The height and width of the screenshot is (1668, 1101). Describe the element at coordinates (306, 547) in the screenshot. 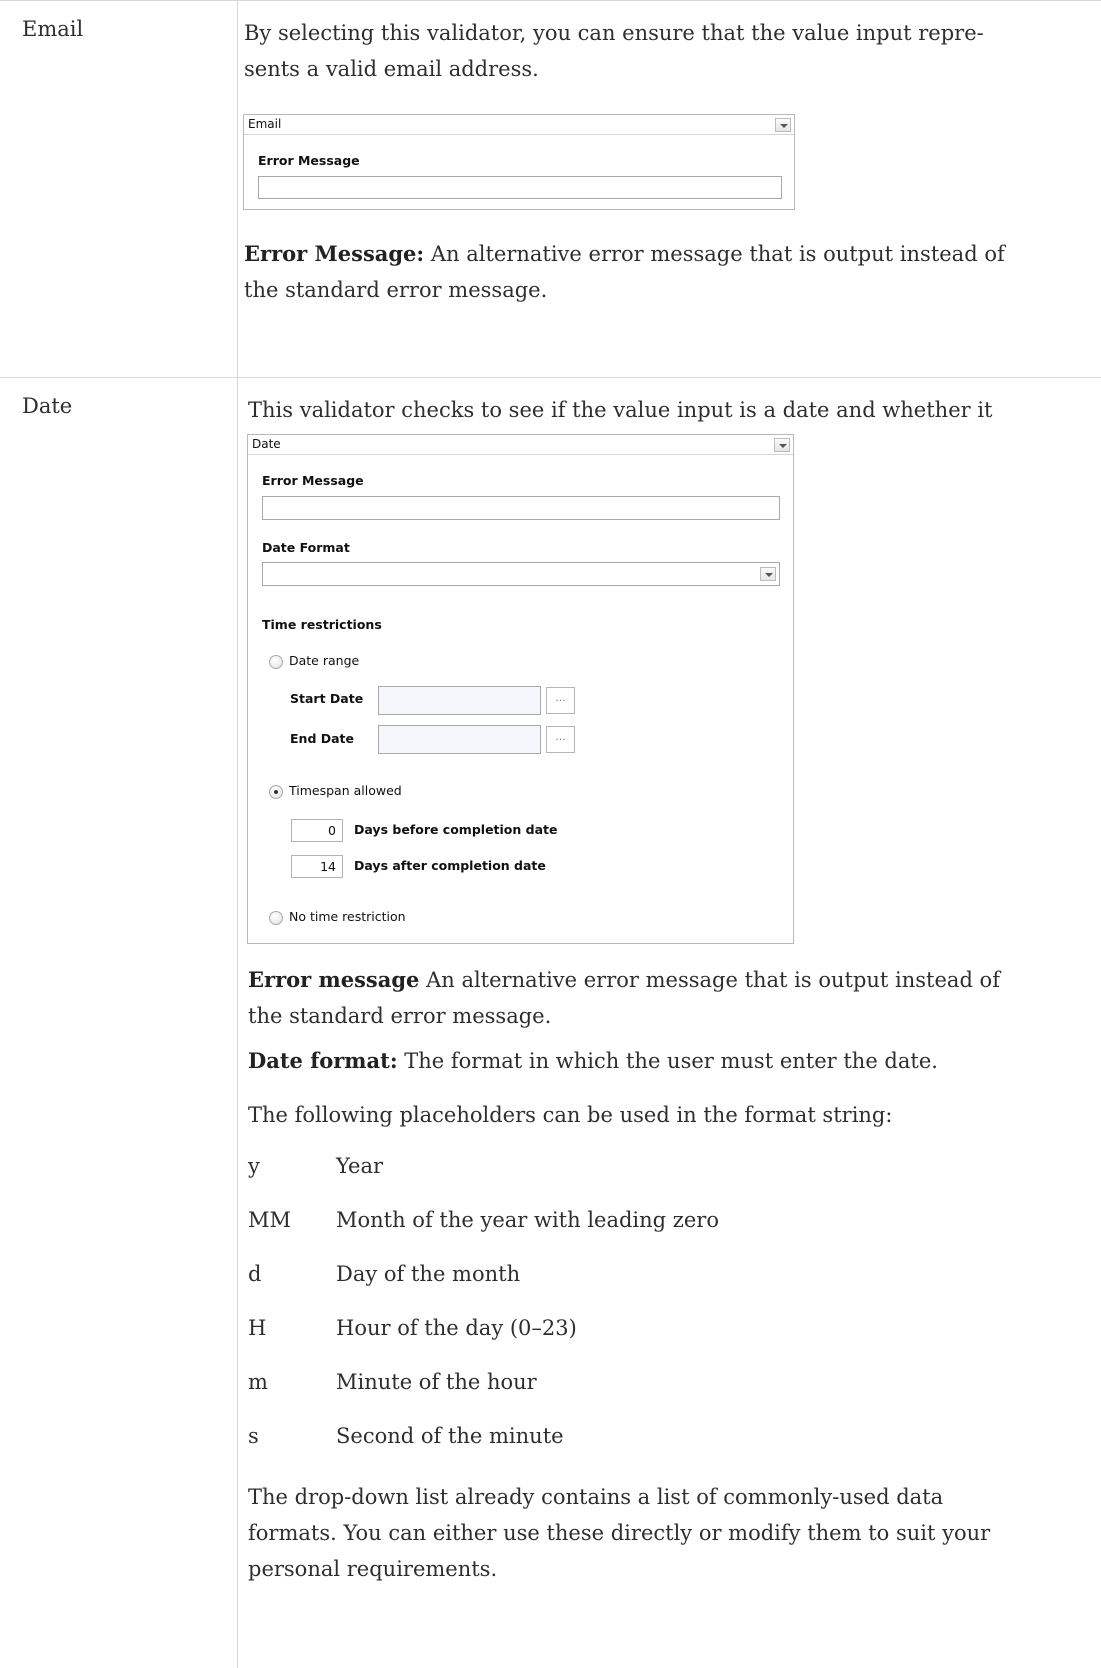

I see `date-format-label: Date Format` at that location.